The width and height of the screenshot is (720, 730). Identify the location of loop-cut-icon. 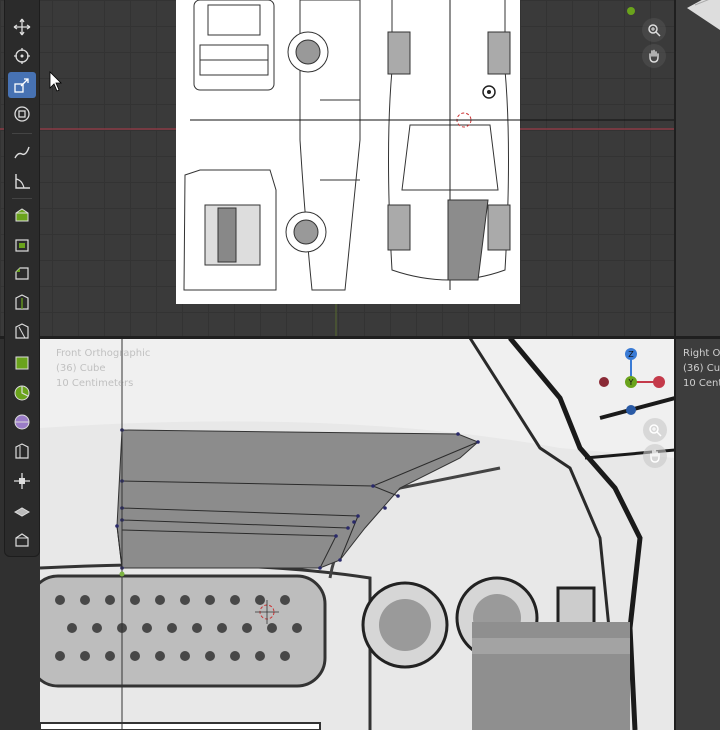
(22, 302).